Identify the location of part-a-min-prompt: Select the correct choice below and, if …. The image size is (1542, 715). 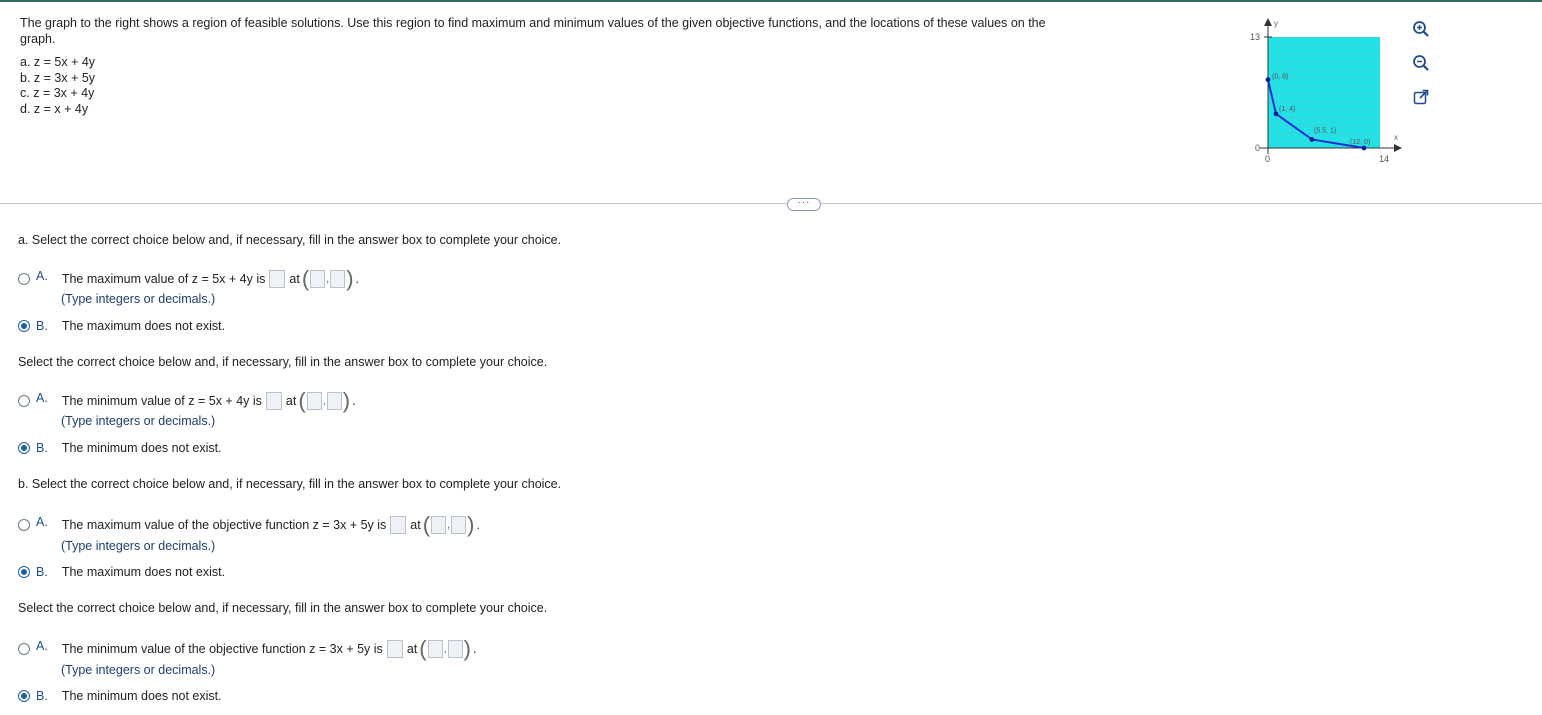
(283, 362).